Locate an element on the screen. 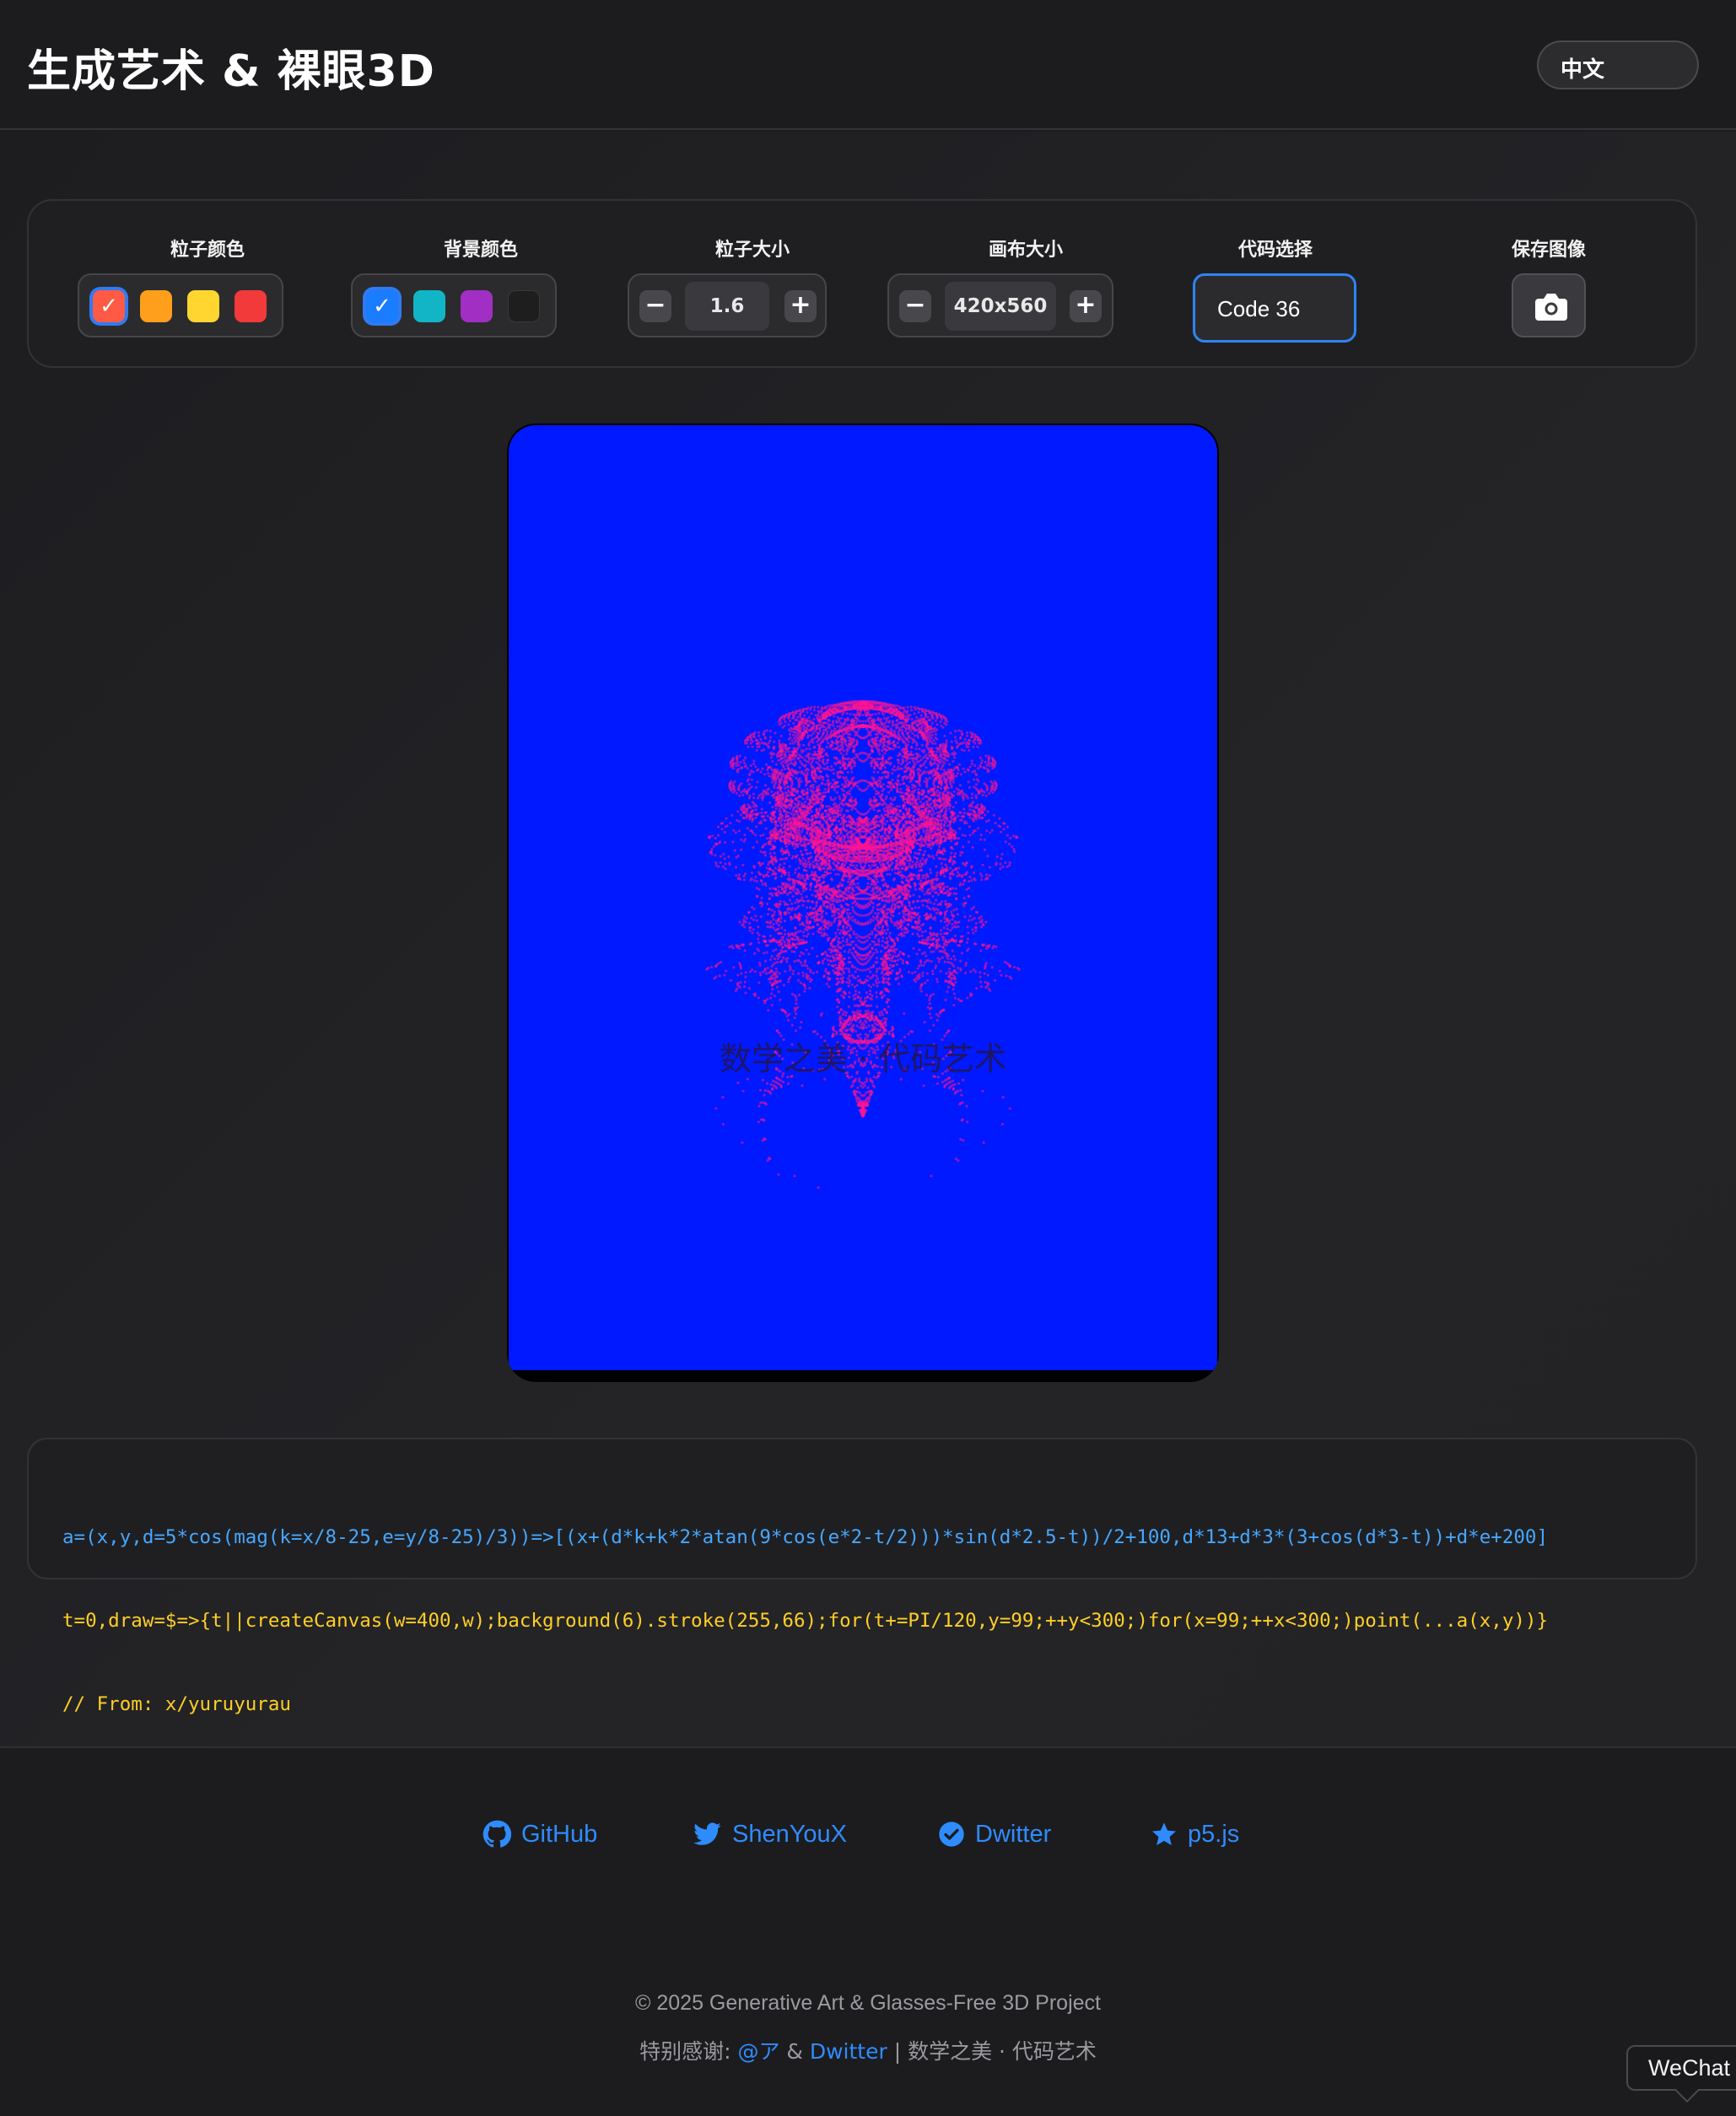 The image size is (1736, 2116). canvas-size-label: 画布大小 is located at coordinates (1026, 250).